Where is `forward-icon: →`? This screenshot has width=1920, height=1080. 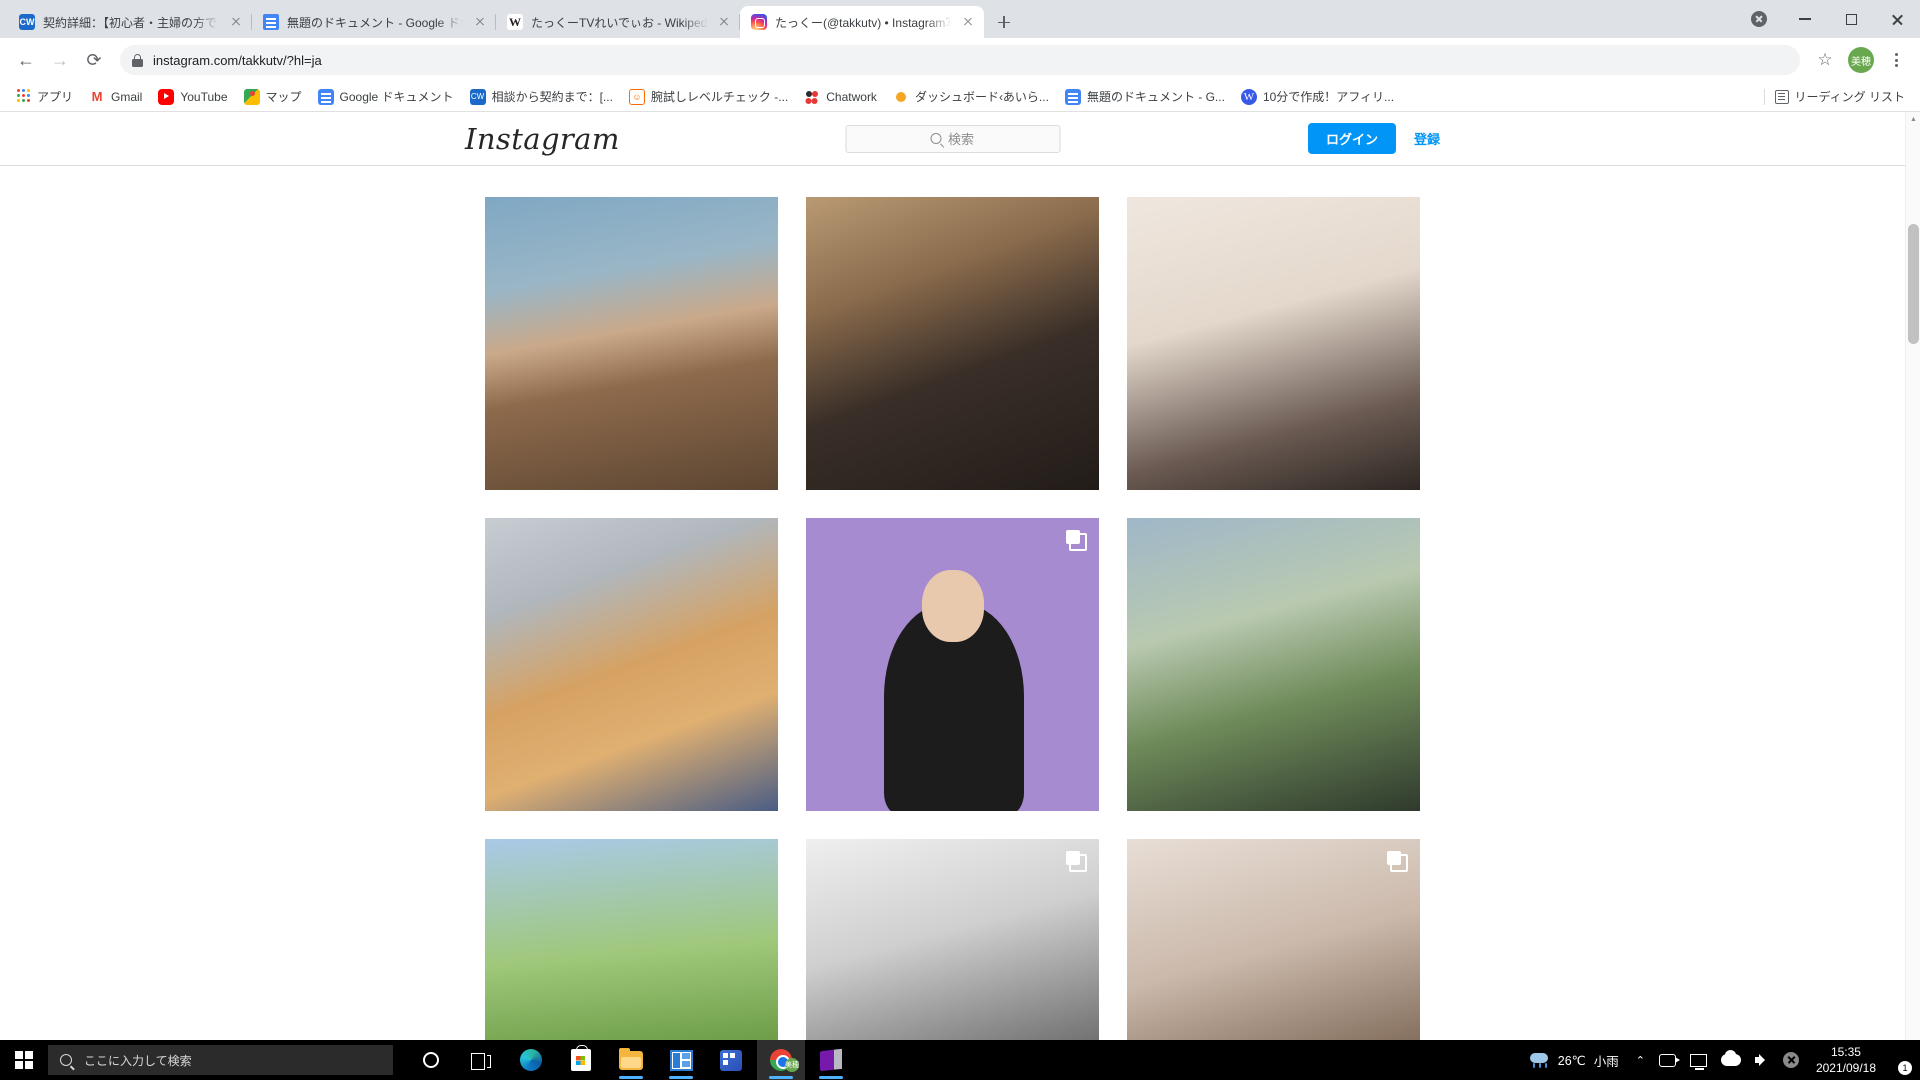 forward-icon: → is located at coordinates (60, 60).